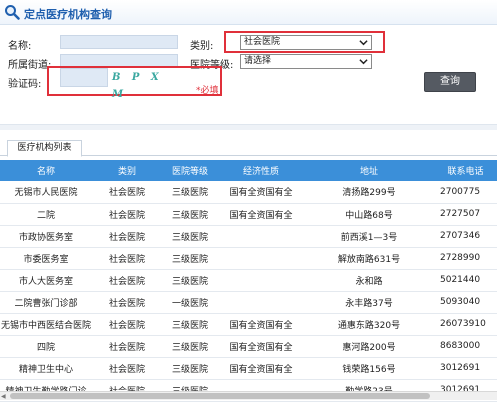  What do you see at coordinates (369, 259) in the screenshot?
I see `cell-address: 解放南路631号` at bounding box center [369, 259].